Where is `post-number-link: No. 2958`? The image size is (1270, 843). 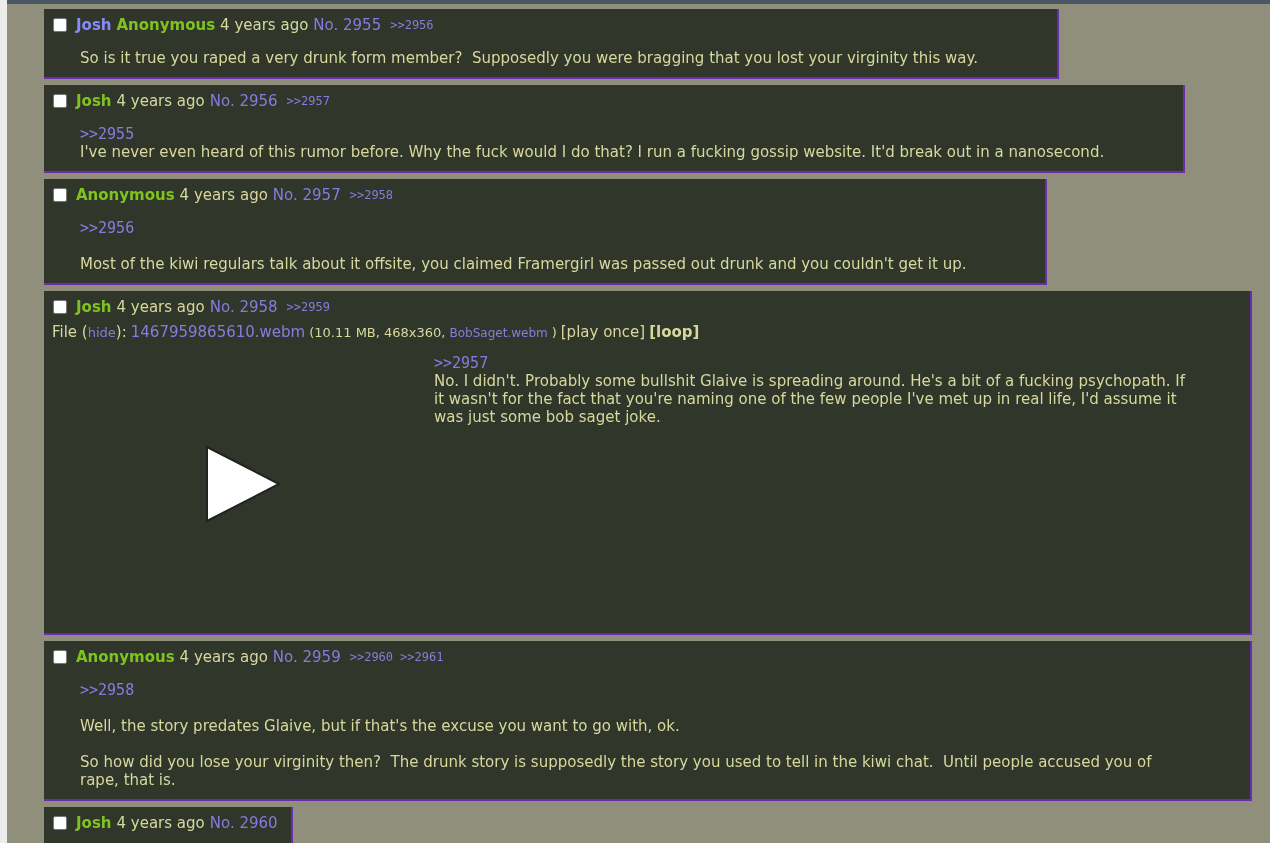
post-number-link: No. 2958 is located at coordinates (243, 307).